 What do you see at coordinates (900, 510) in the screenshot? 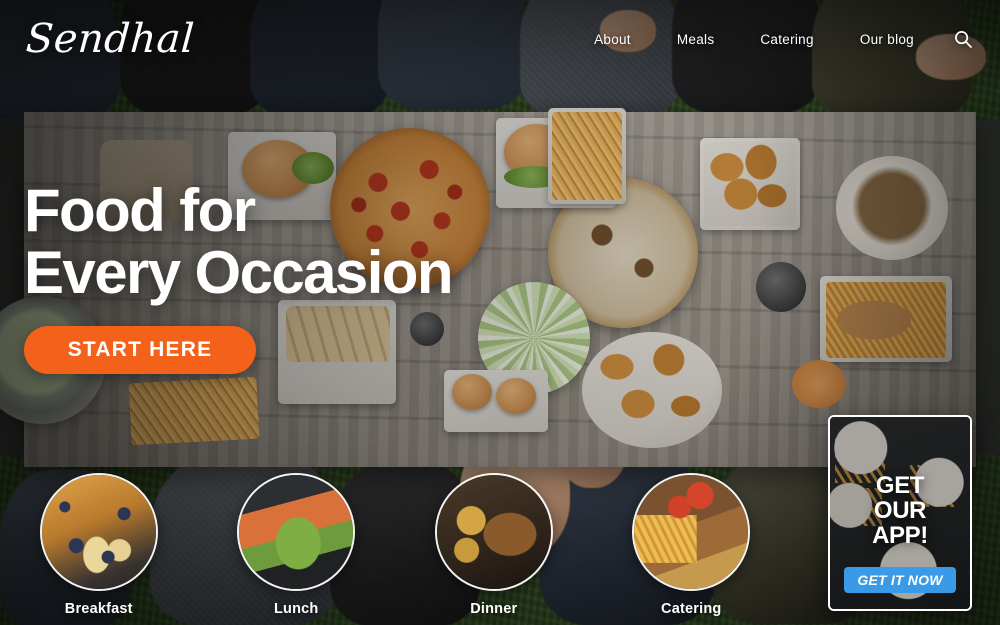
I see `app-promo-headline: GET OUR APP!` at bounding box center [900, 510].